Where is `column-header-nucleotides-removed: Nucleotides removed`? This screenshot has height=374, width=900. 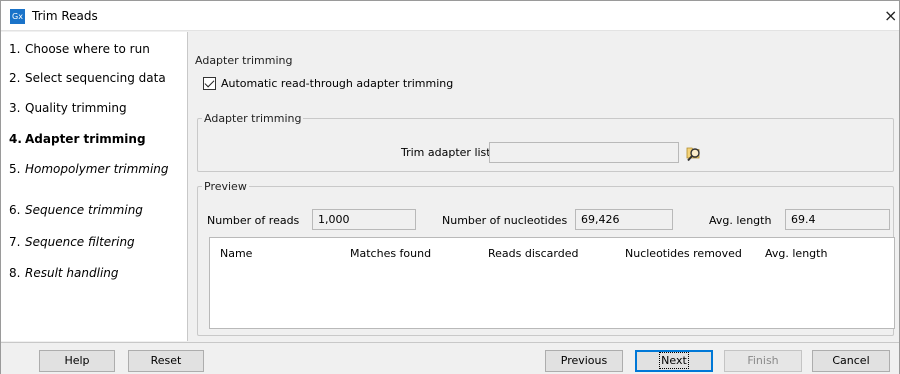
column-header-nucleotides-removed: Nucleotides removed is located at coordinates (683, 253).